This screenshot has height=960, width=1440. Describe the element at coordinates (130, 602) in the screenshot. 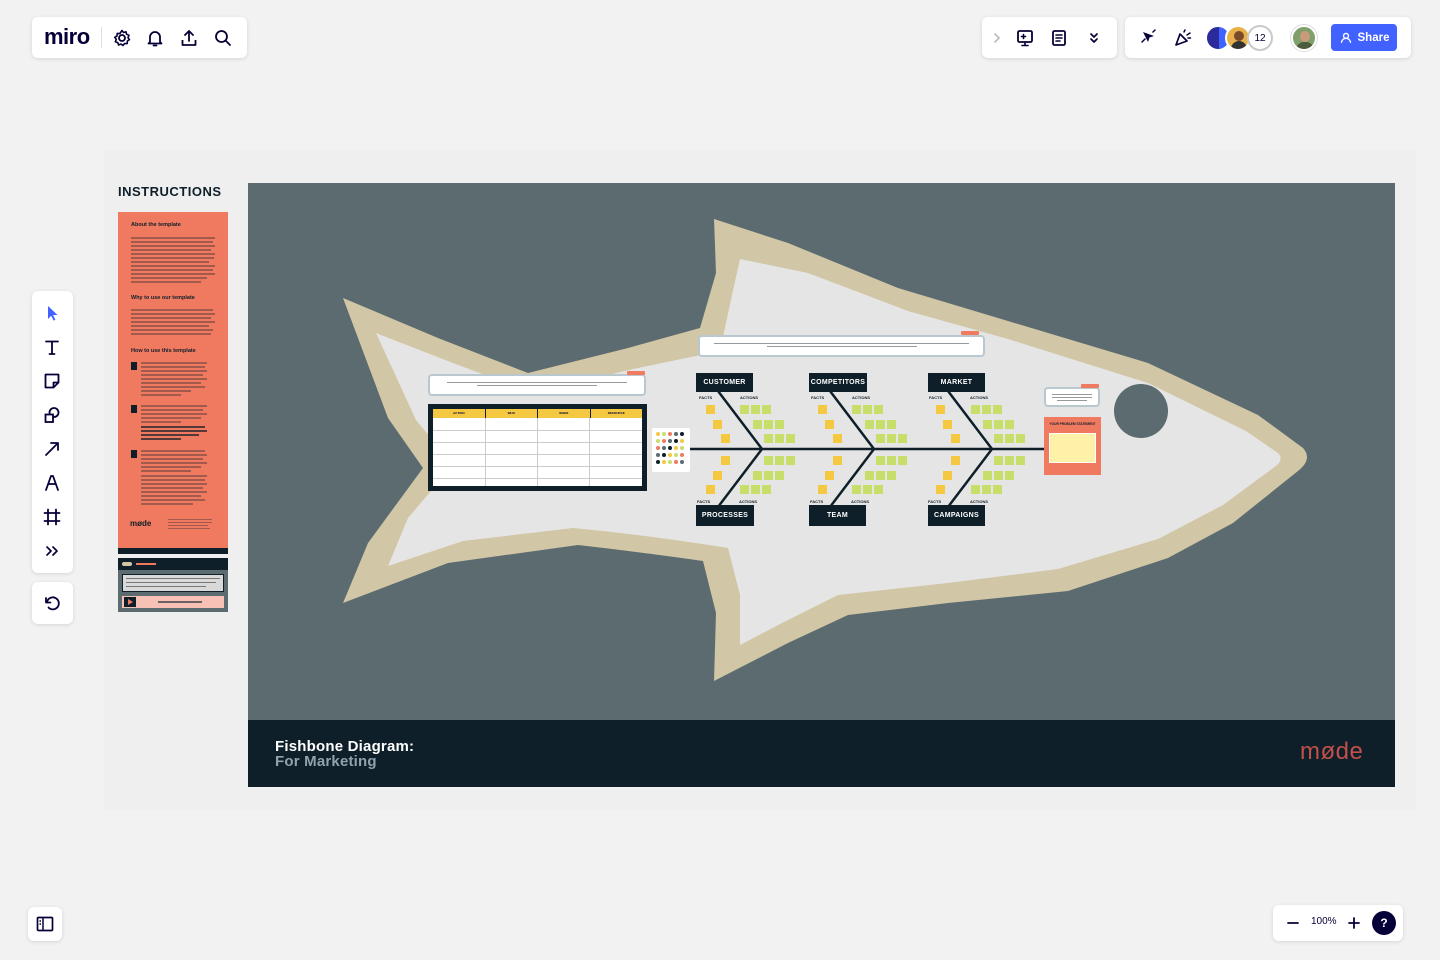

I see `play-icon` at that location.